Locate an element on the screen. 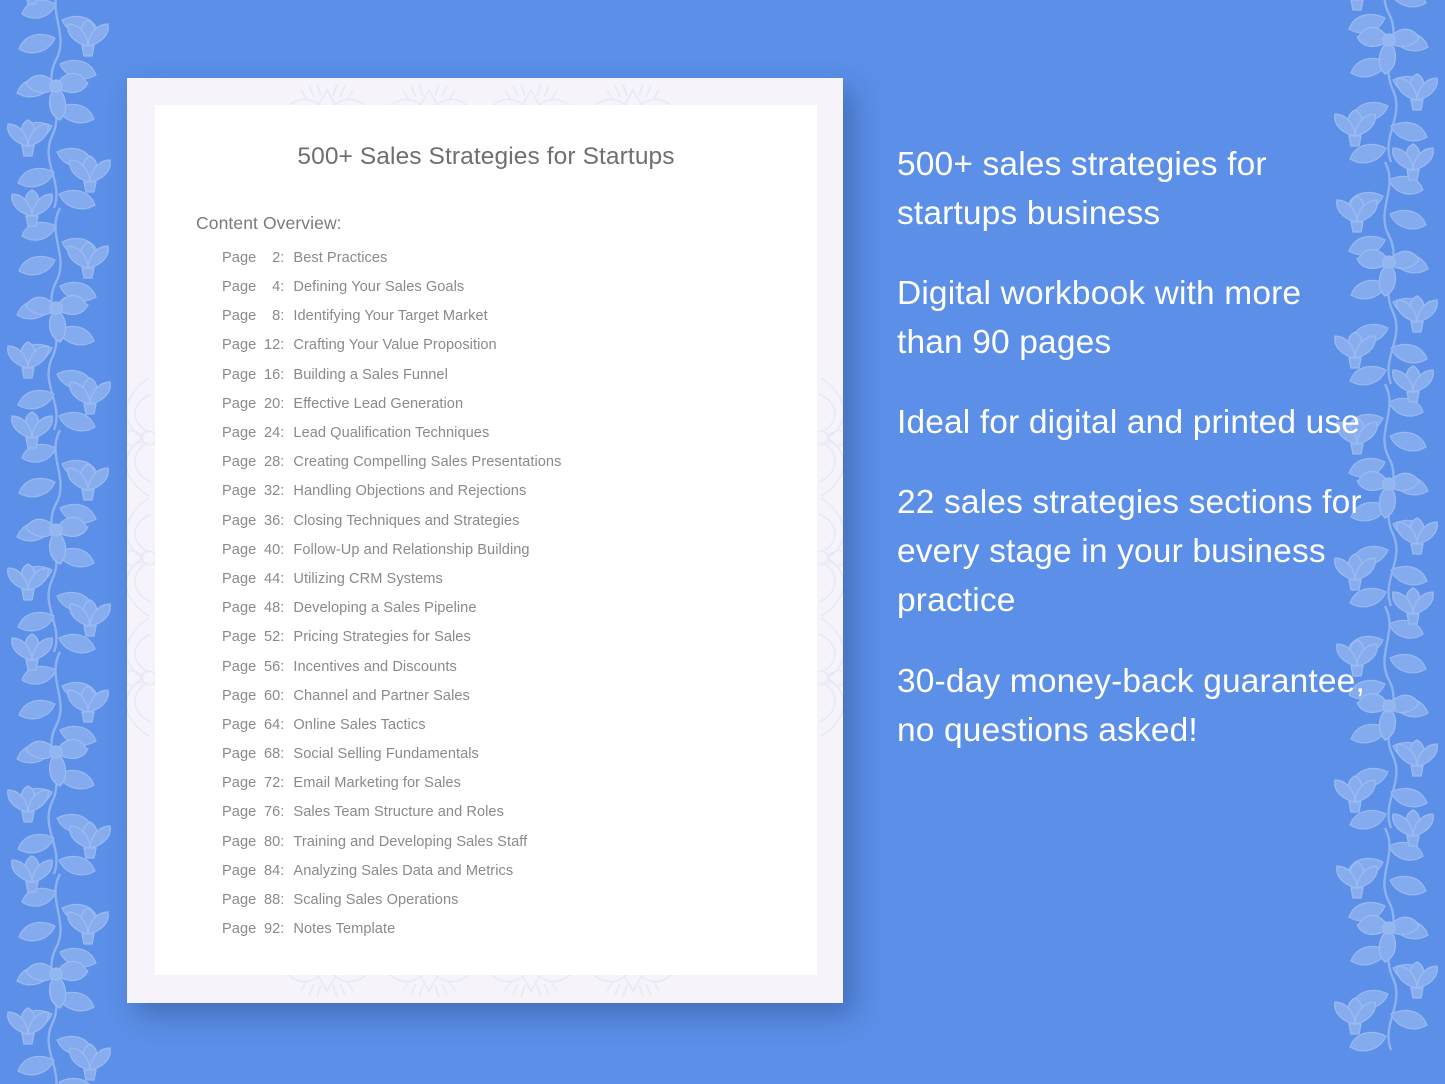 Image resolution: width=1445 pixels, height=1084 pixels. toc-section-title: Utilizing CRM Systems is located at coordinates (368, 578).